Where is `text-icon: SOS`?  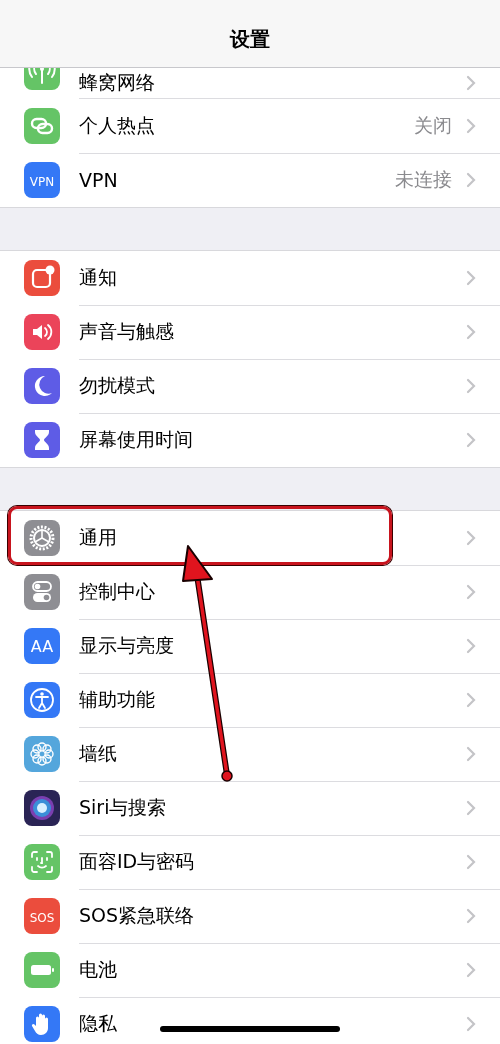 text-icon: SOS is located at coordinates (42, 916).